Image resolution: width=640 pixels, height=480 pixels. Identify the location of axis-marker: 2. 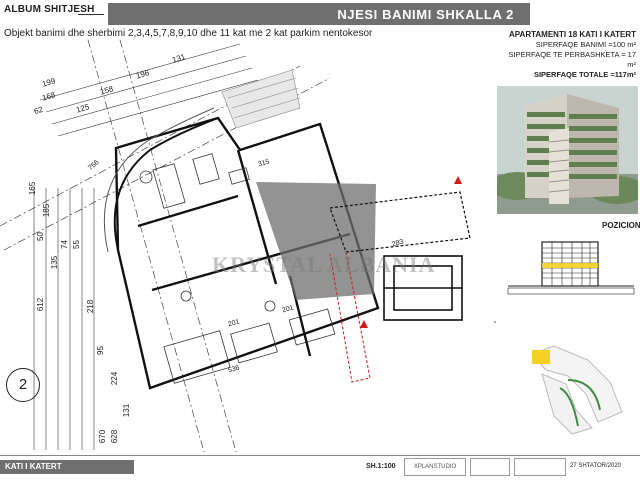
(23, 385).